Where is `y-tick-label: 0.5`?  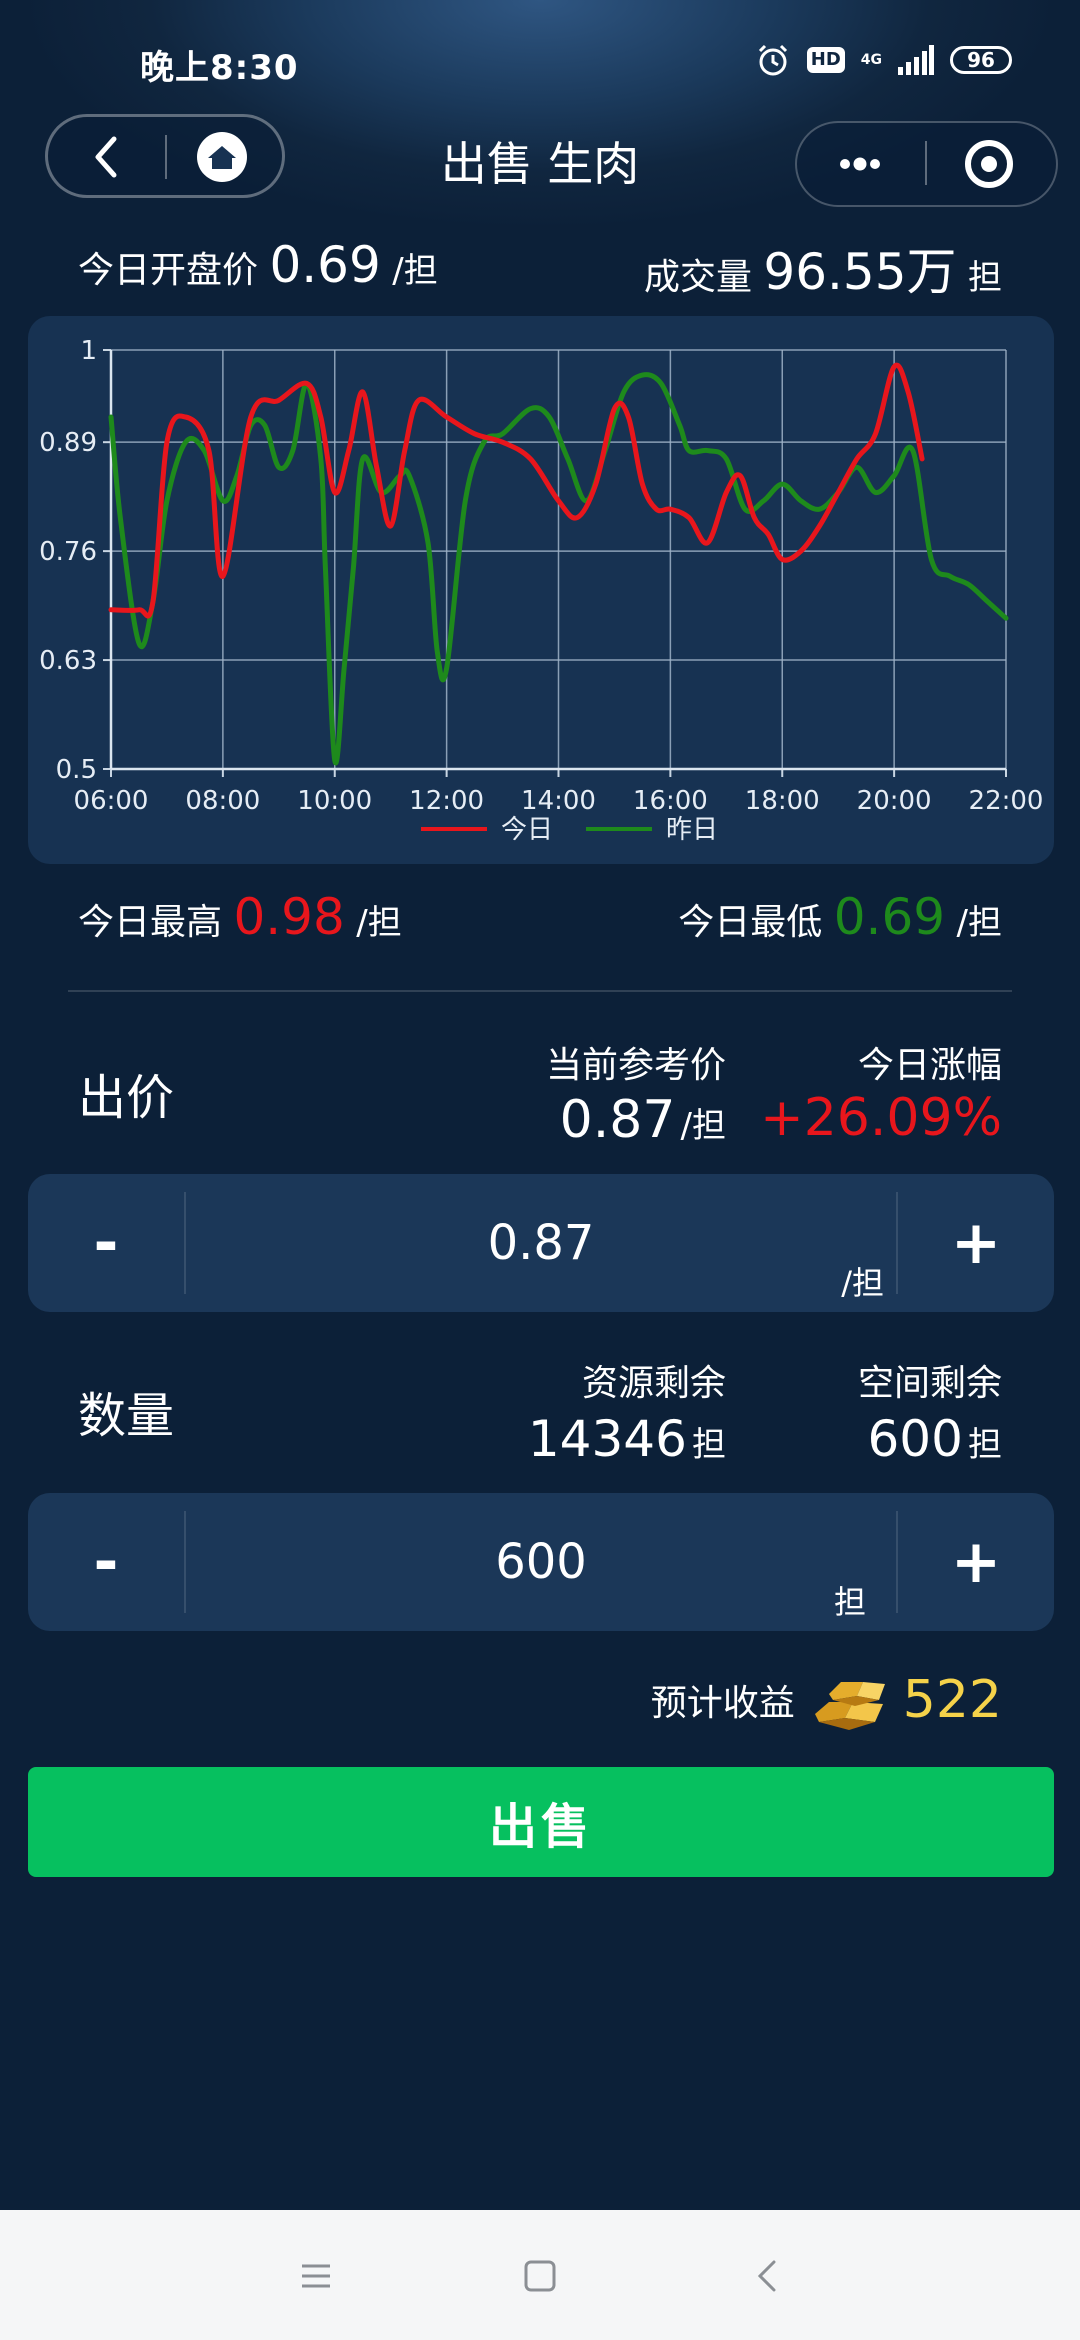 y-tick-label: 0.5 is located at coordinates (76, 770).